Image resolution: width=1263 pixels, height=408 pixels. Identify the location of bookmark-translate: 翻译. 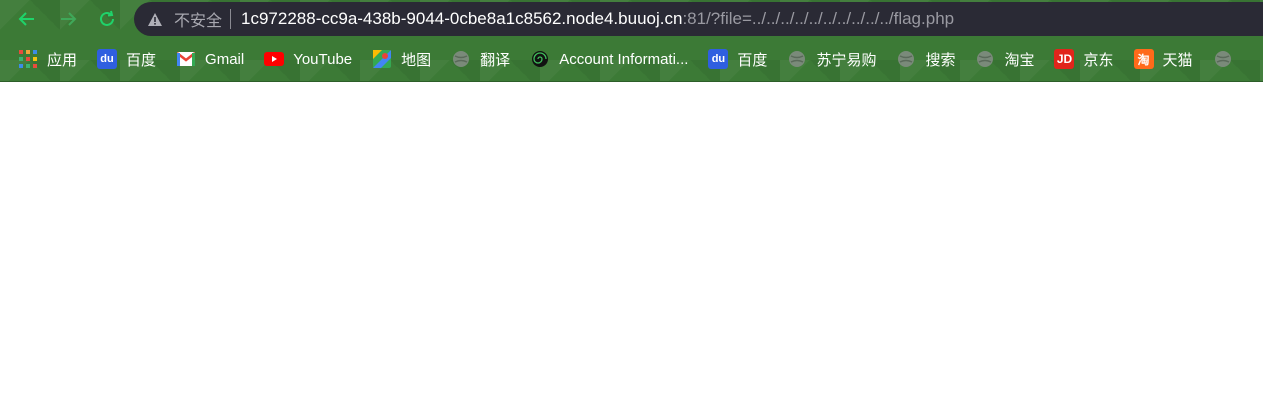
(480, 59).